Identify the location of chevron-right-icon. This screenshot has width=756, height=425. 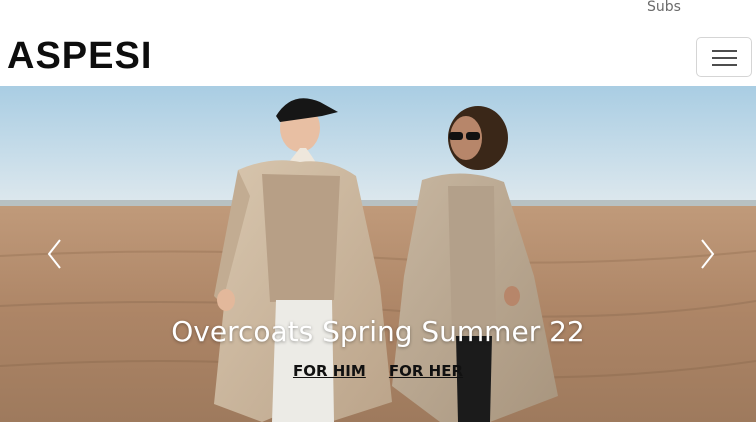
(708, 254).